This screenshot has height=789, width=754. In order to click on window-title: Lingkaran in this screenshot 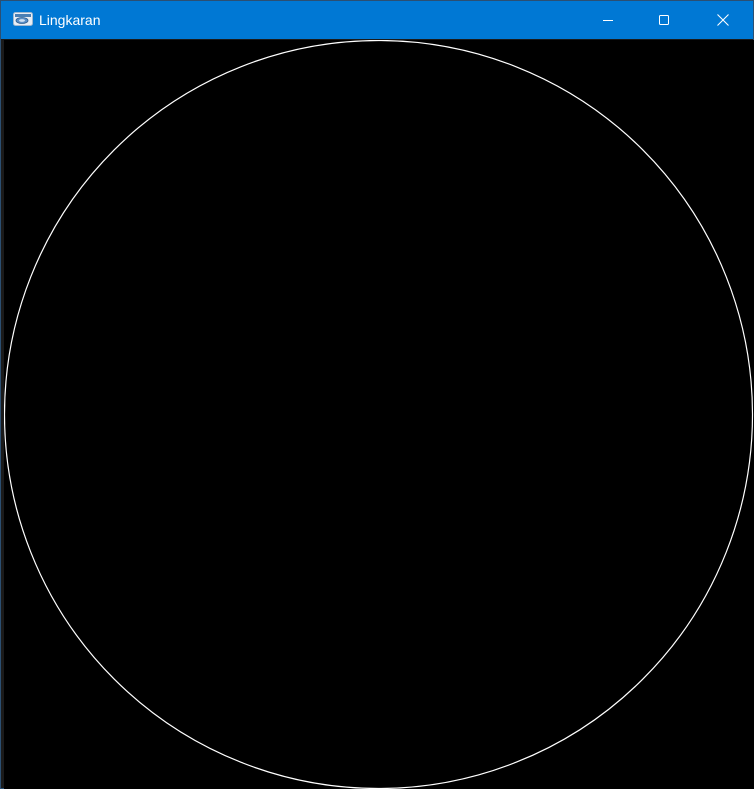, I will do `click(70, 20)`.